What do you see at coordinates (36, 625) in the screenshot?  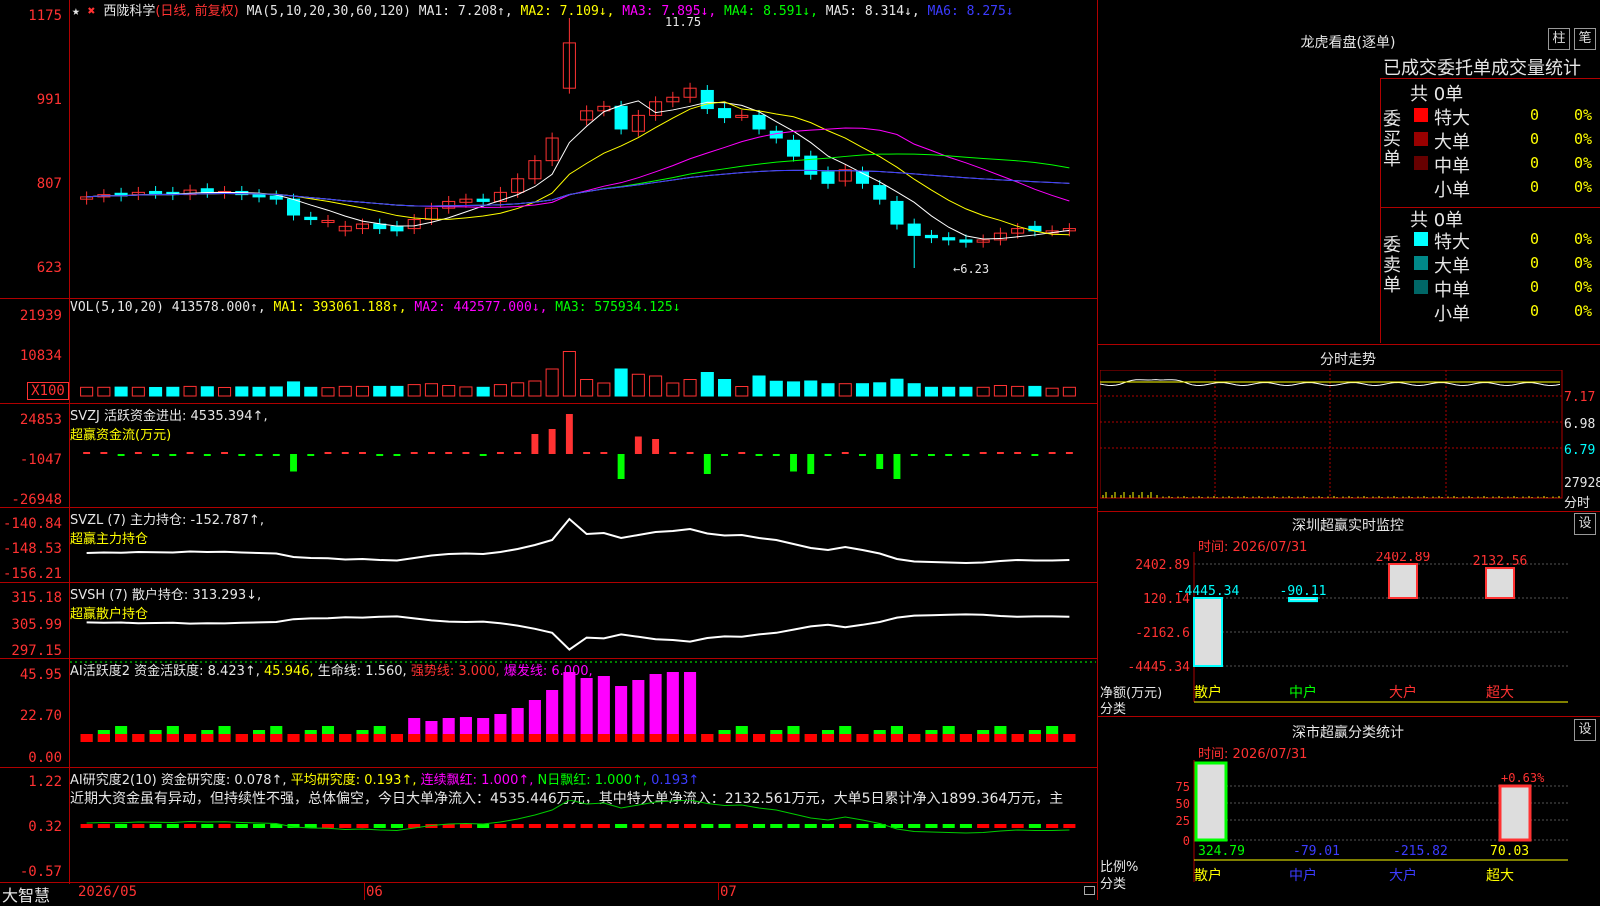 I see `svsh-ytick-1: 305.99` at bounding box center [36, 625].